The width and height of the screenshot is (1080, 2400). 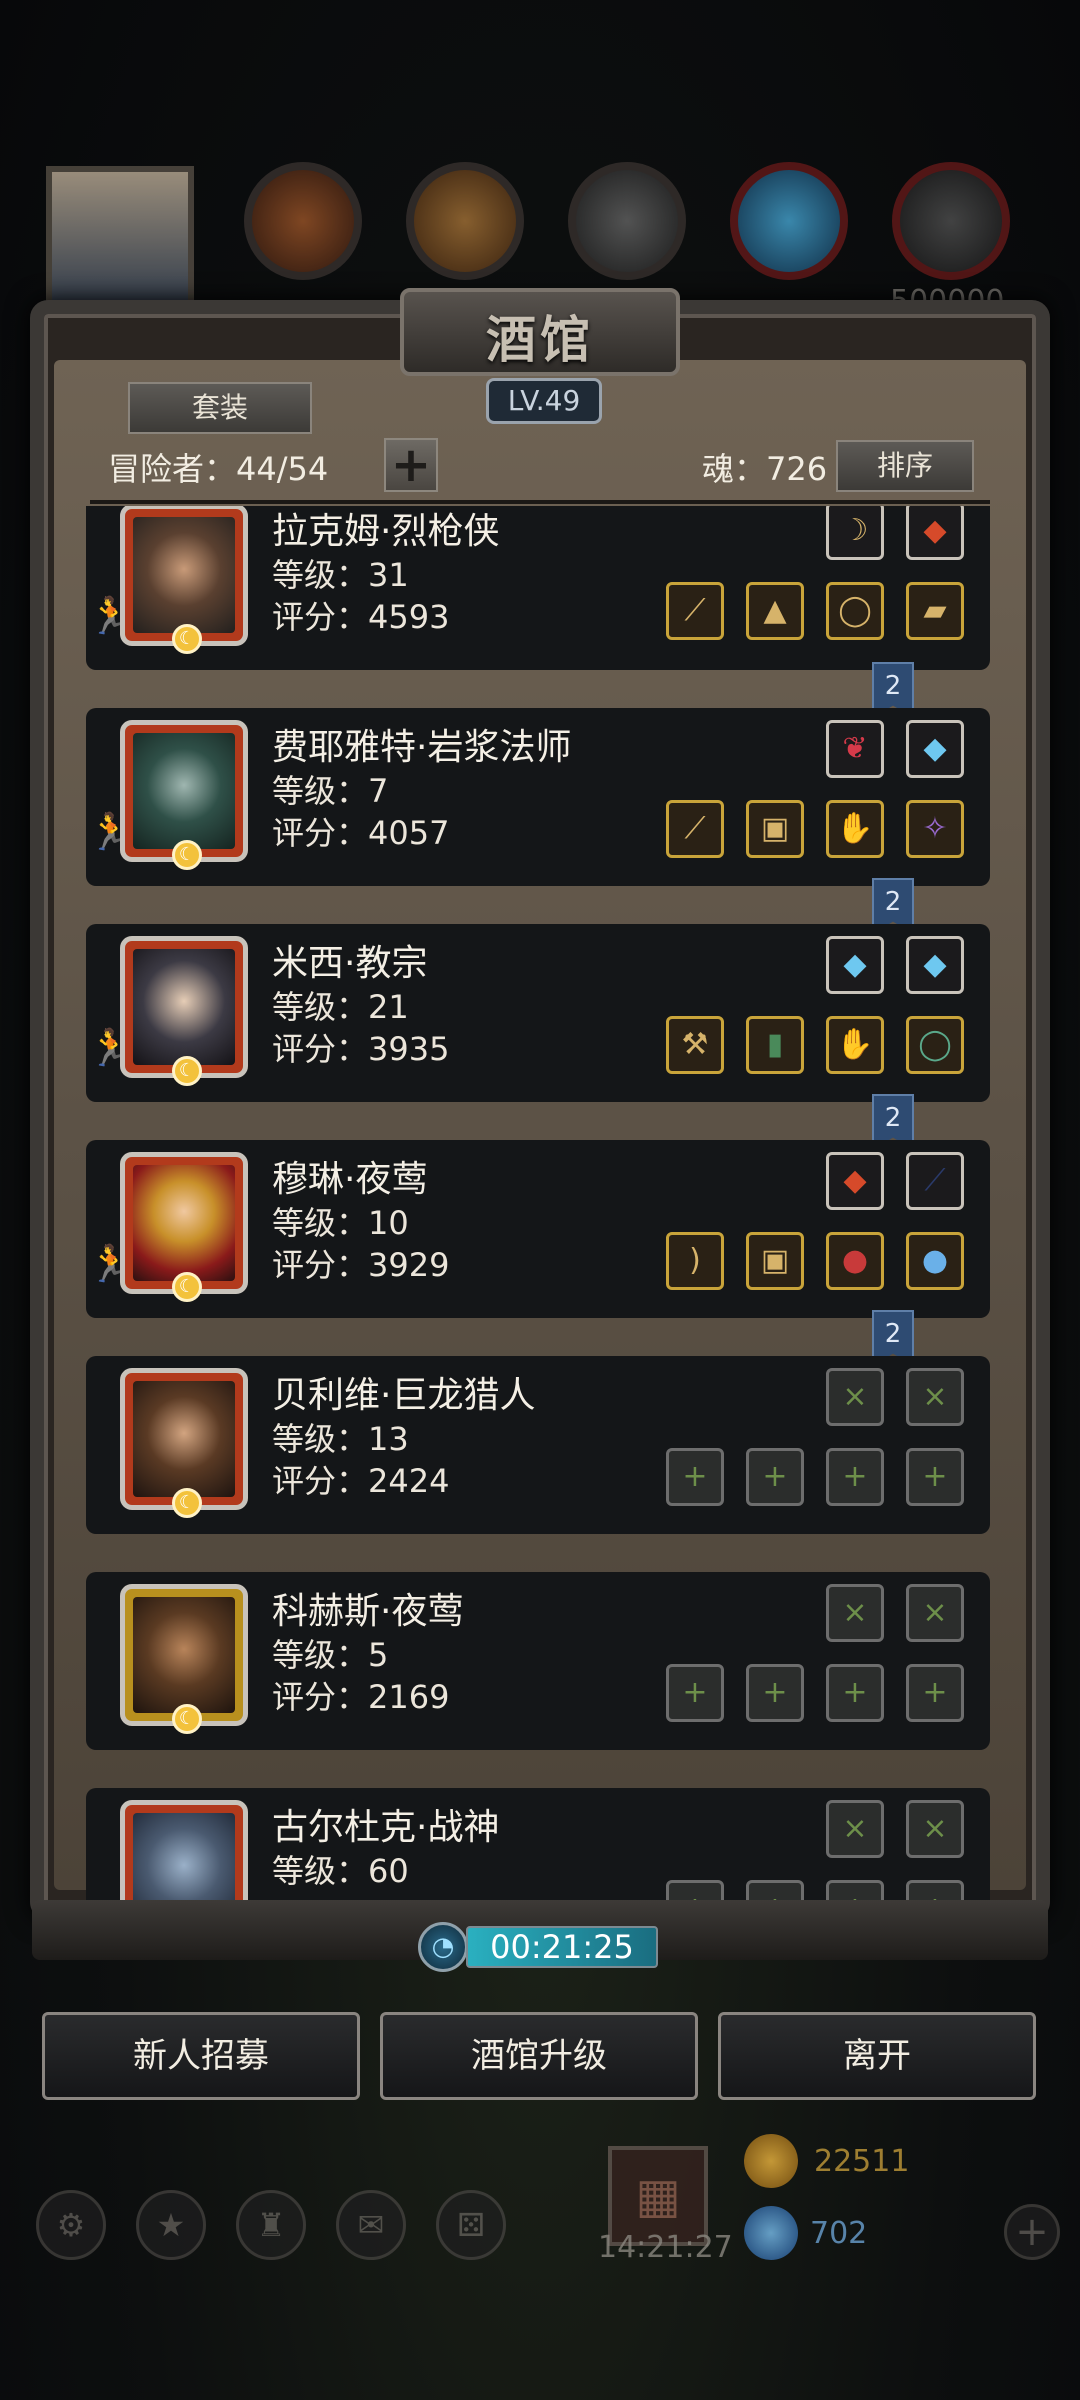 What do you see at coordinates (201, 2056) in the screenshot?
I see `recruit-button: 新人招募` at bounding box center [201, 2056].